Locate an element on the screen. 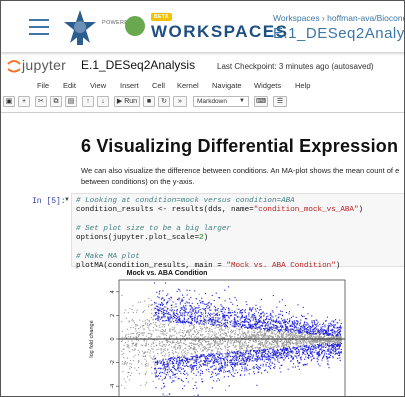  menu-navigate: Navigate is located at coordinates (227, 85).